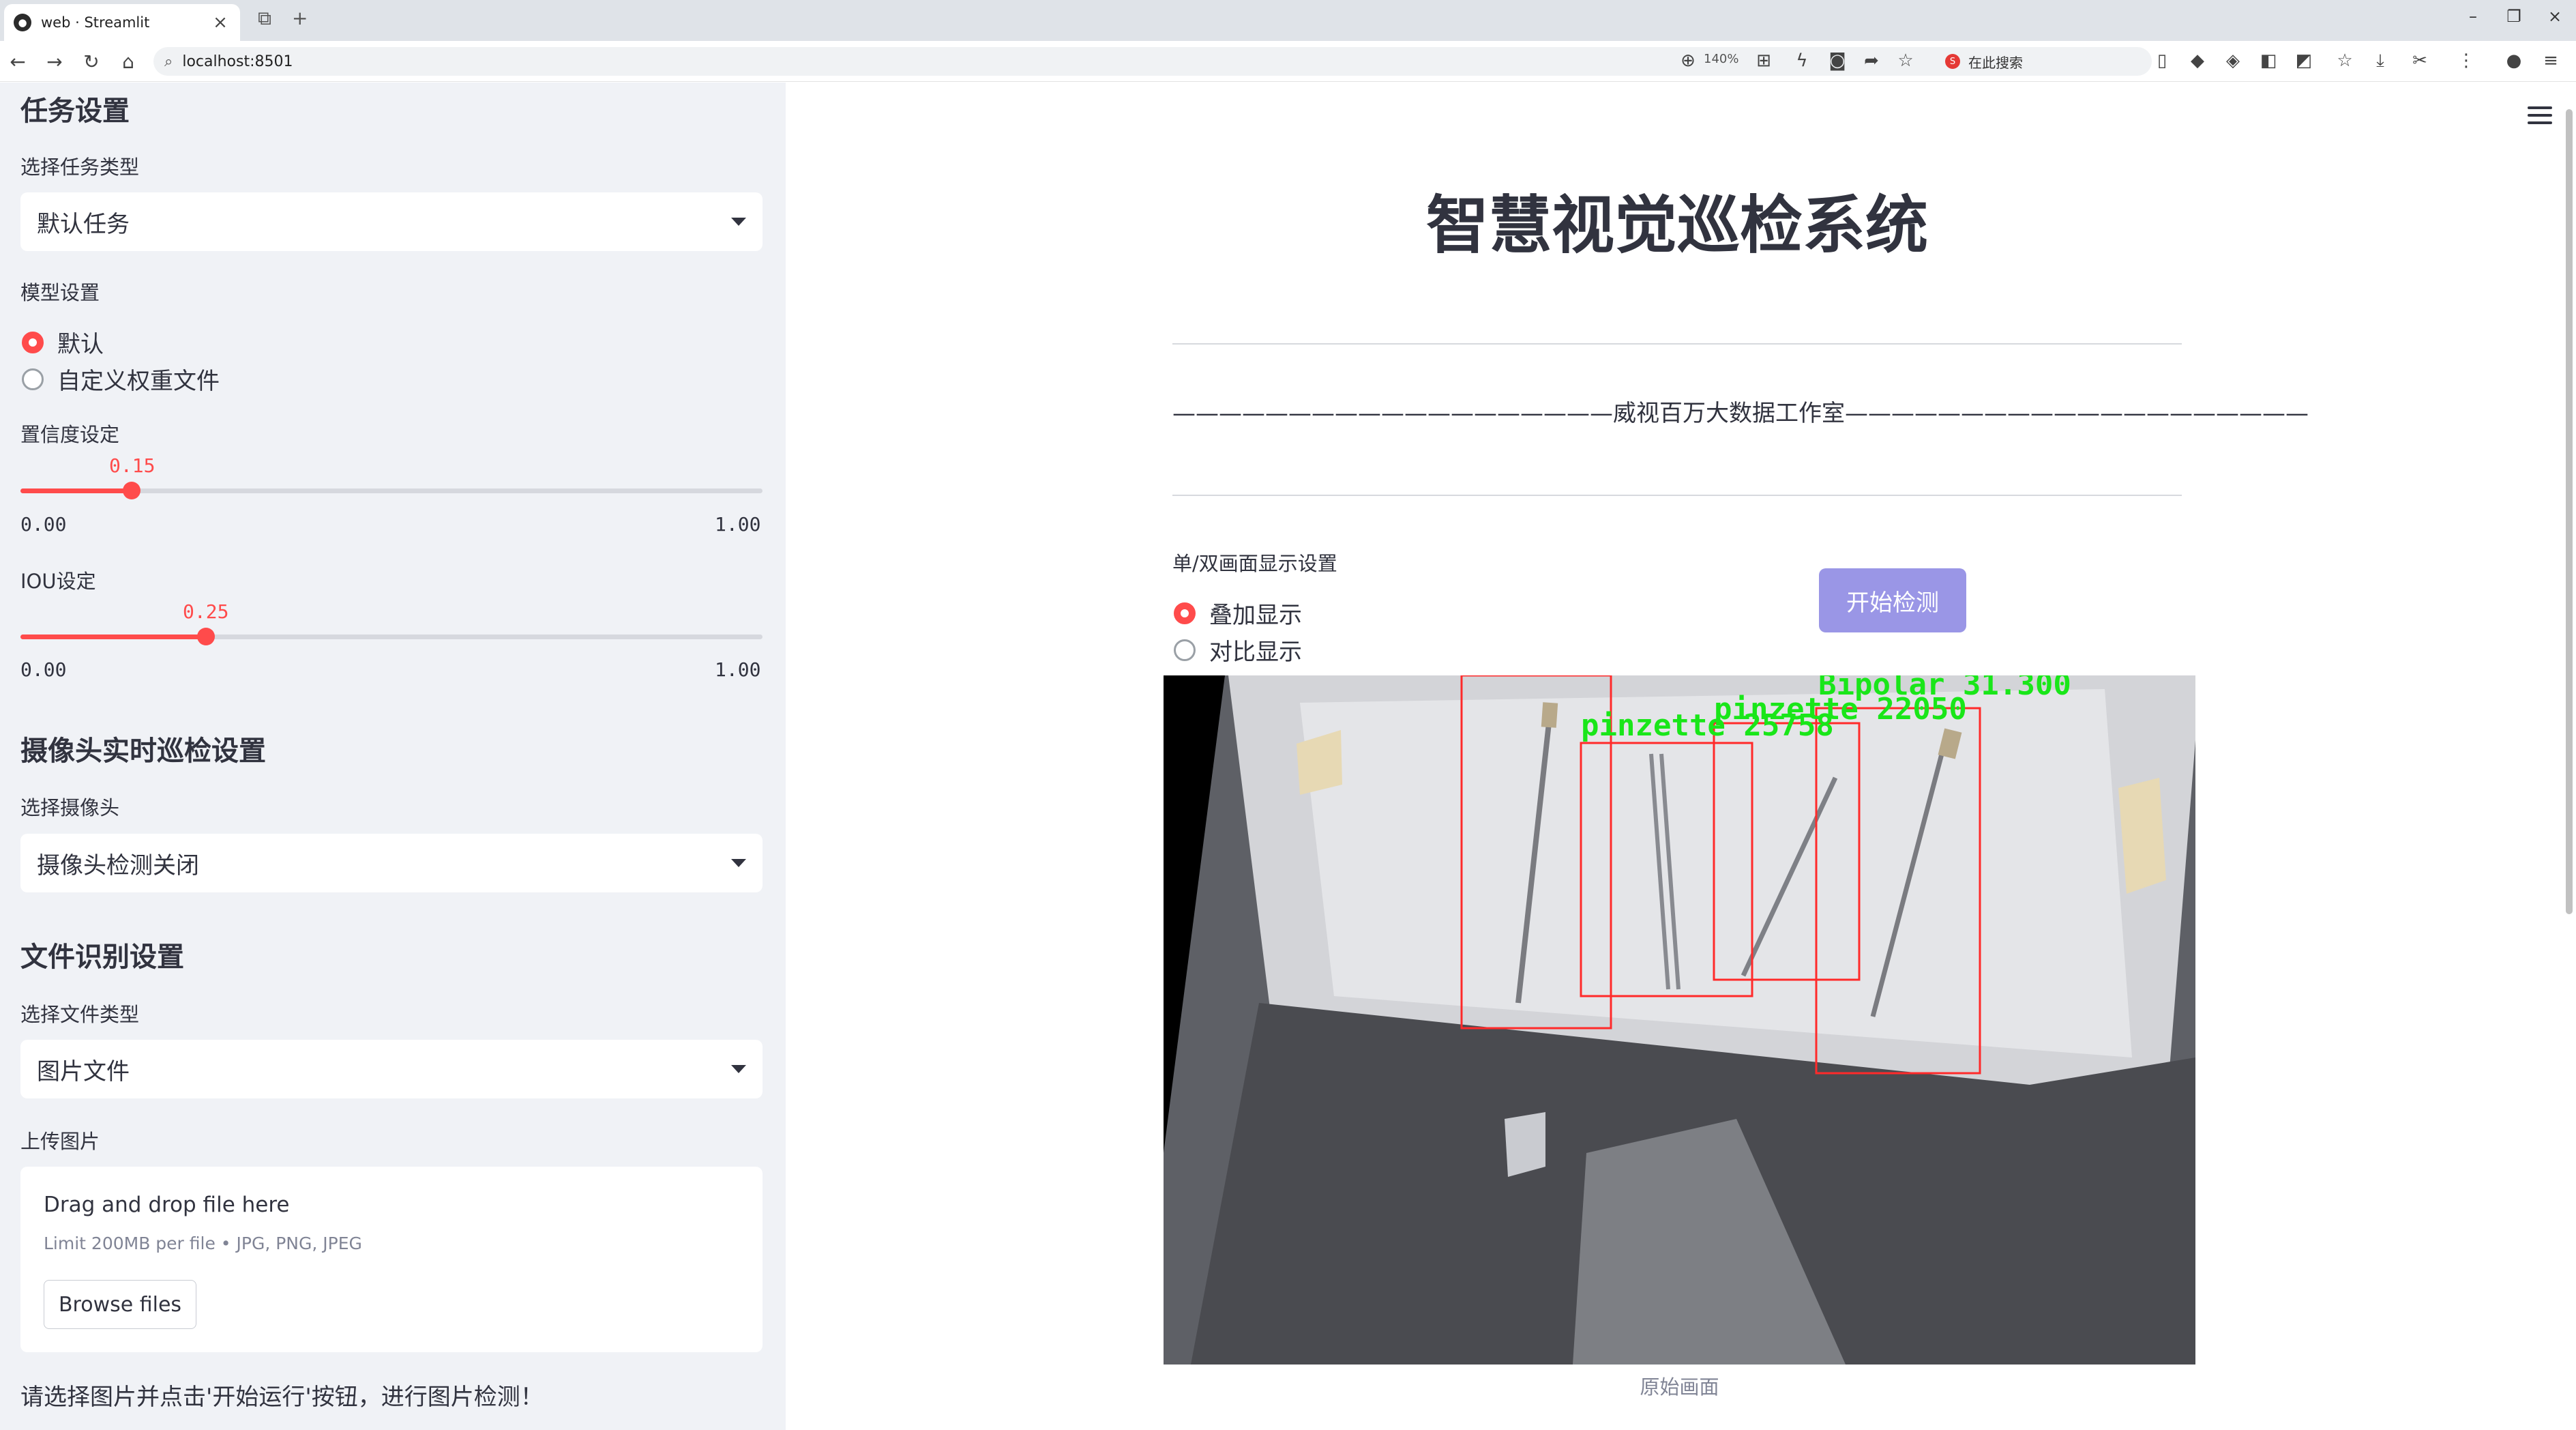 The height and width of the screenshot is (1430, 2576). I want to click on lightning-icon: ϟ, so click(1802, 60).